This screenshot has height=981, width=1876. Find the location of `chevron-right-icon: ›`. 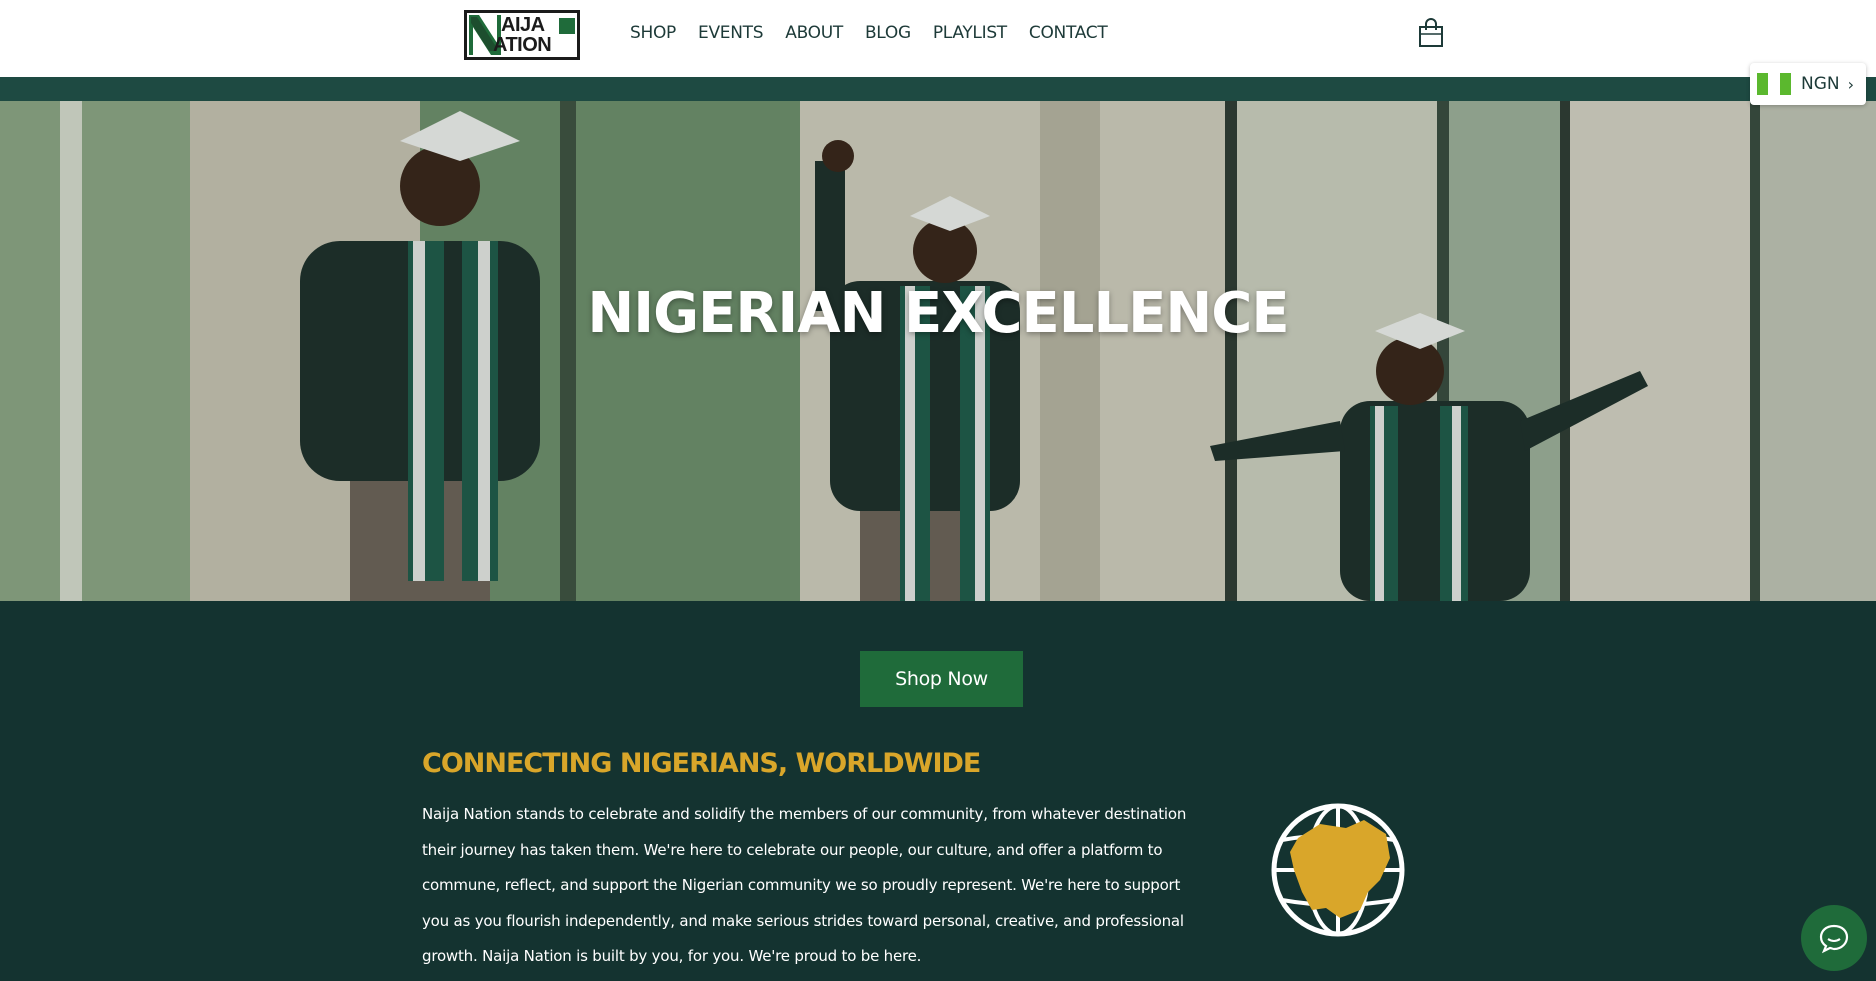

chevron-right-icon: › is located at coordinates (1851, 84).